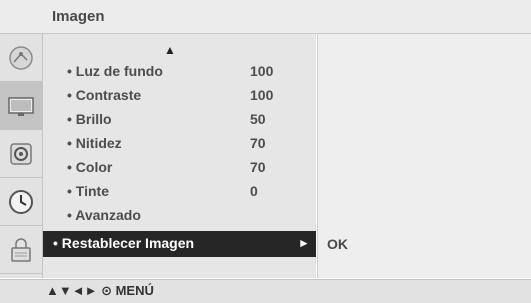 Image resolution: width=531 pixels, height=303 pixels. Describe the element at coordinates (78, 16) in the screenshot. I see `menu-title: Imagen` at that location.